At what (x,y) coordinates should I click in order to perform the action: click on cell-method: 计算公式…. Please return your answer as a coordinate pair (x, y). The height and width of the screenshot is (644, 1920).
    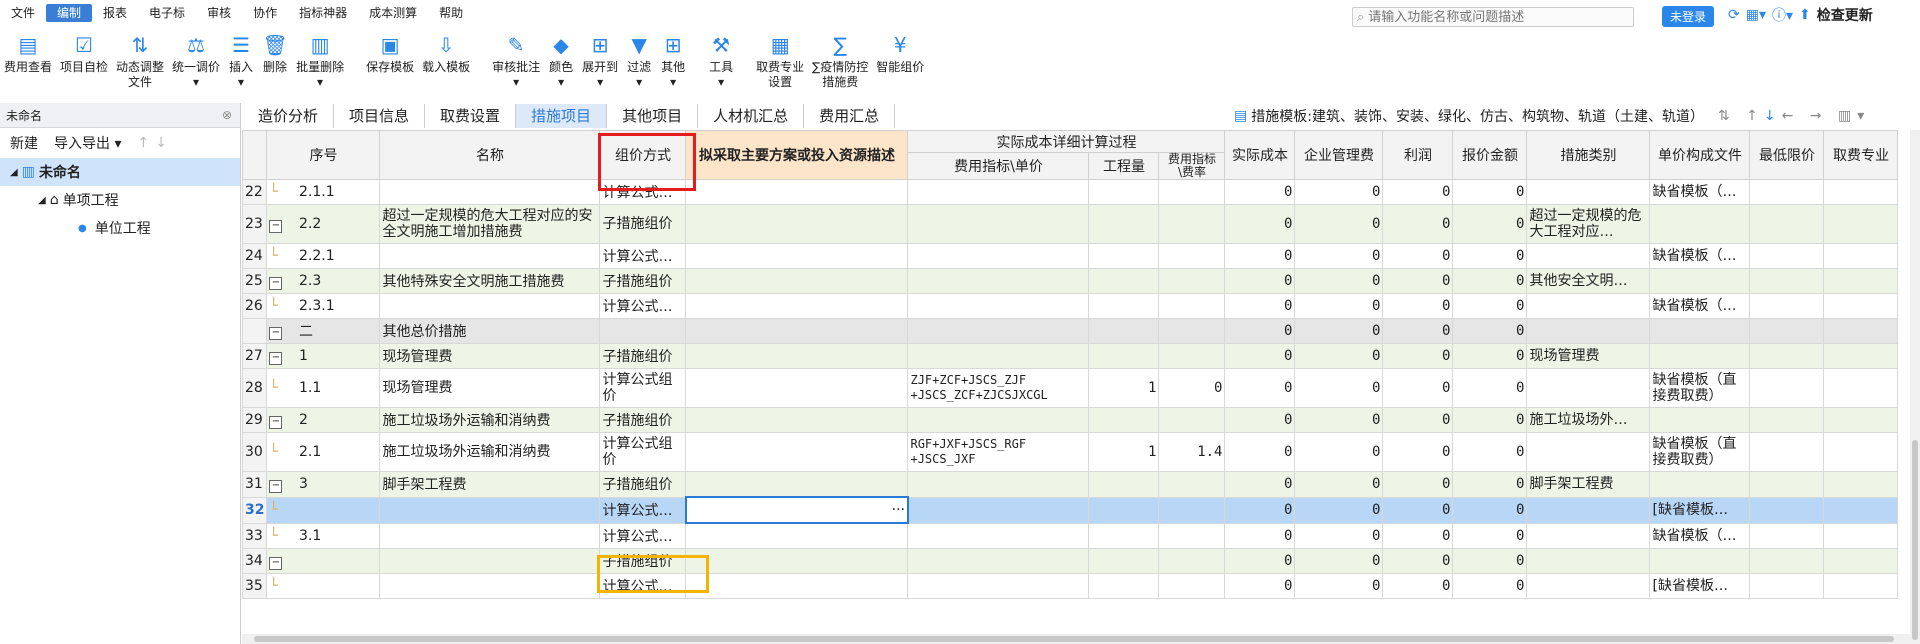
    Looking at the image, I should click on (643, 535).